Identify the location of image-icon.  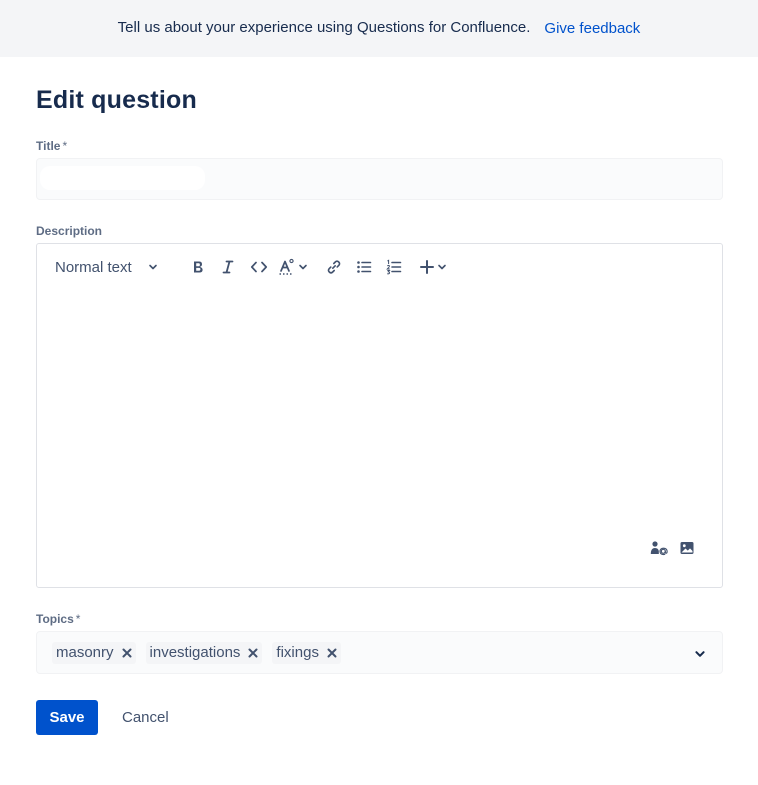
(687, 548).